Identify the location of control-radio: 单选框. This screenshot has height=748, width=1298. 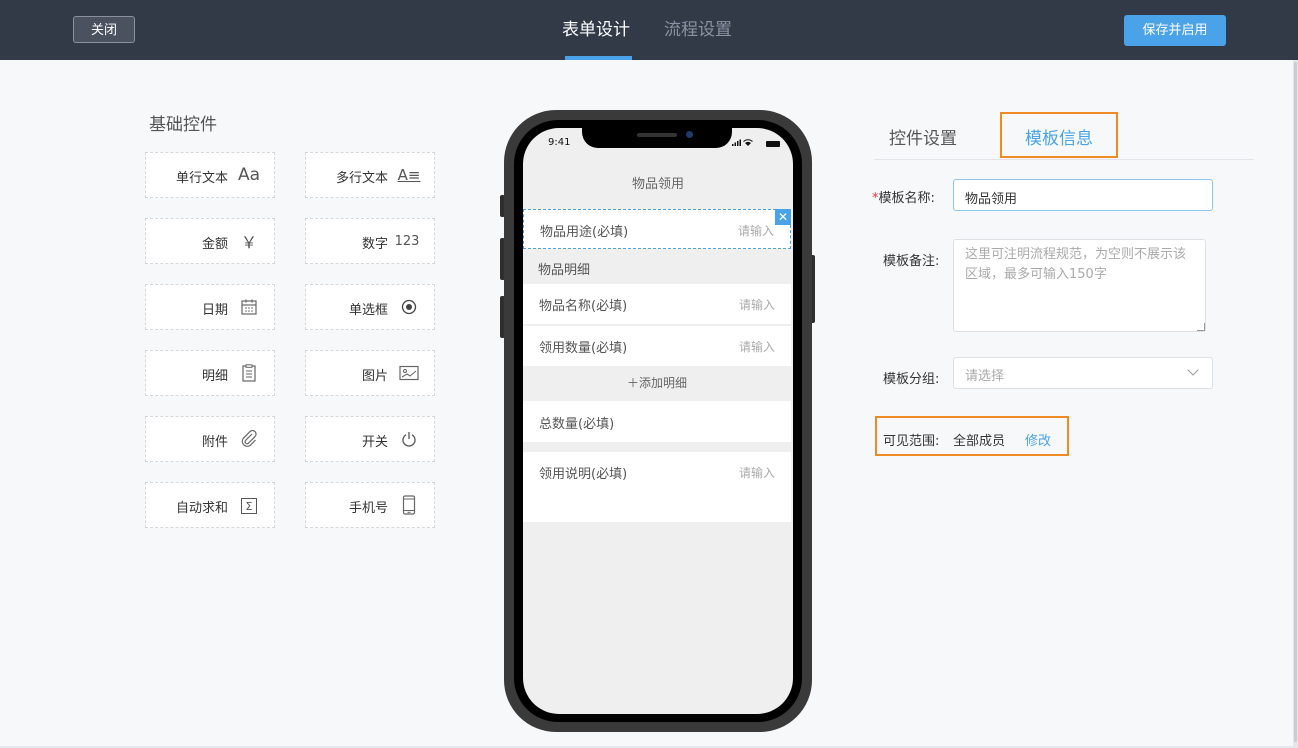
(370, 307).